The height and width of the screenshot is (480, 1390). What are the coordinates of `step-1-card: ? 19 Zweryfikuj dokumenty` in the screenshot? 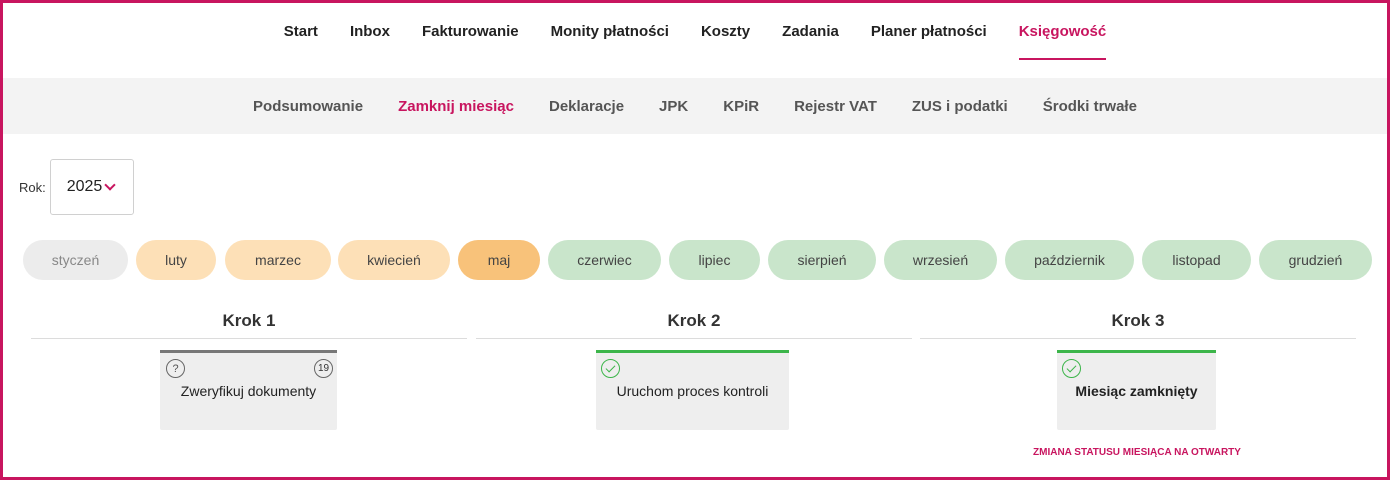 It's located at (248, 390).